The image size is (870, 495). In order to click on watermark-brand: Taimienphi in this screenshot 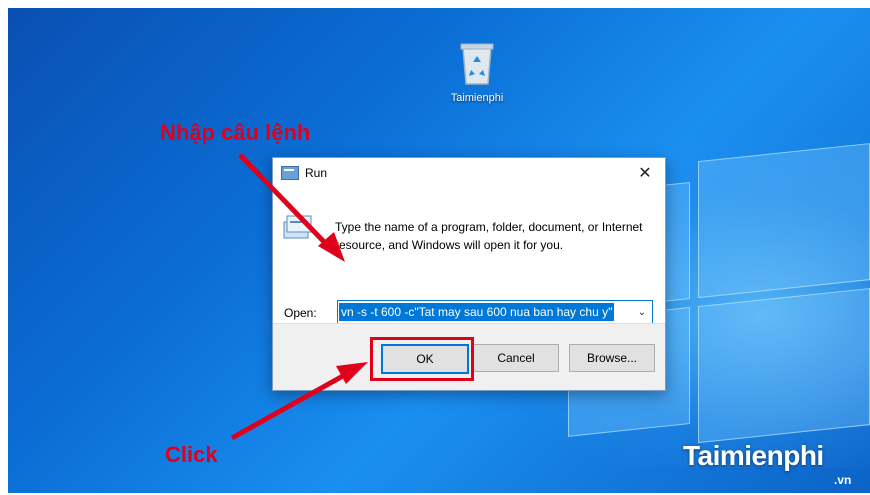, I will do `click(753, 455)`.